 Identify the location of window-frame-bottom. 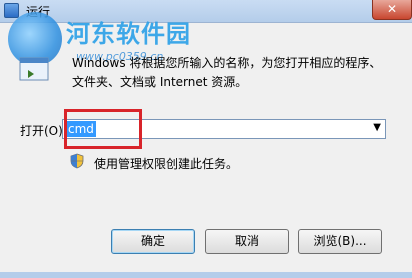
(206, 275).